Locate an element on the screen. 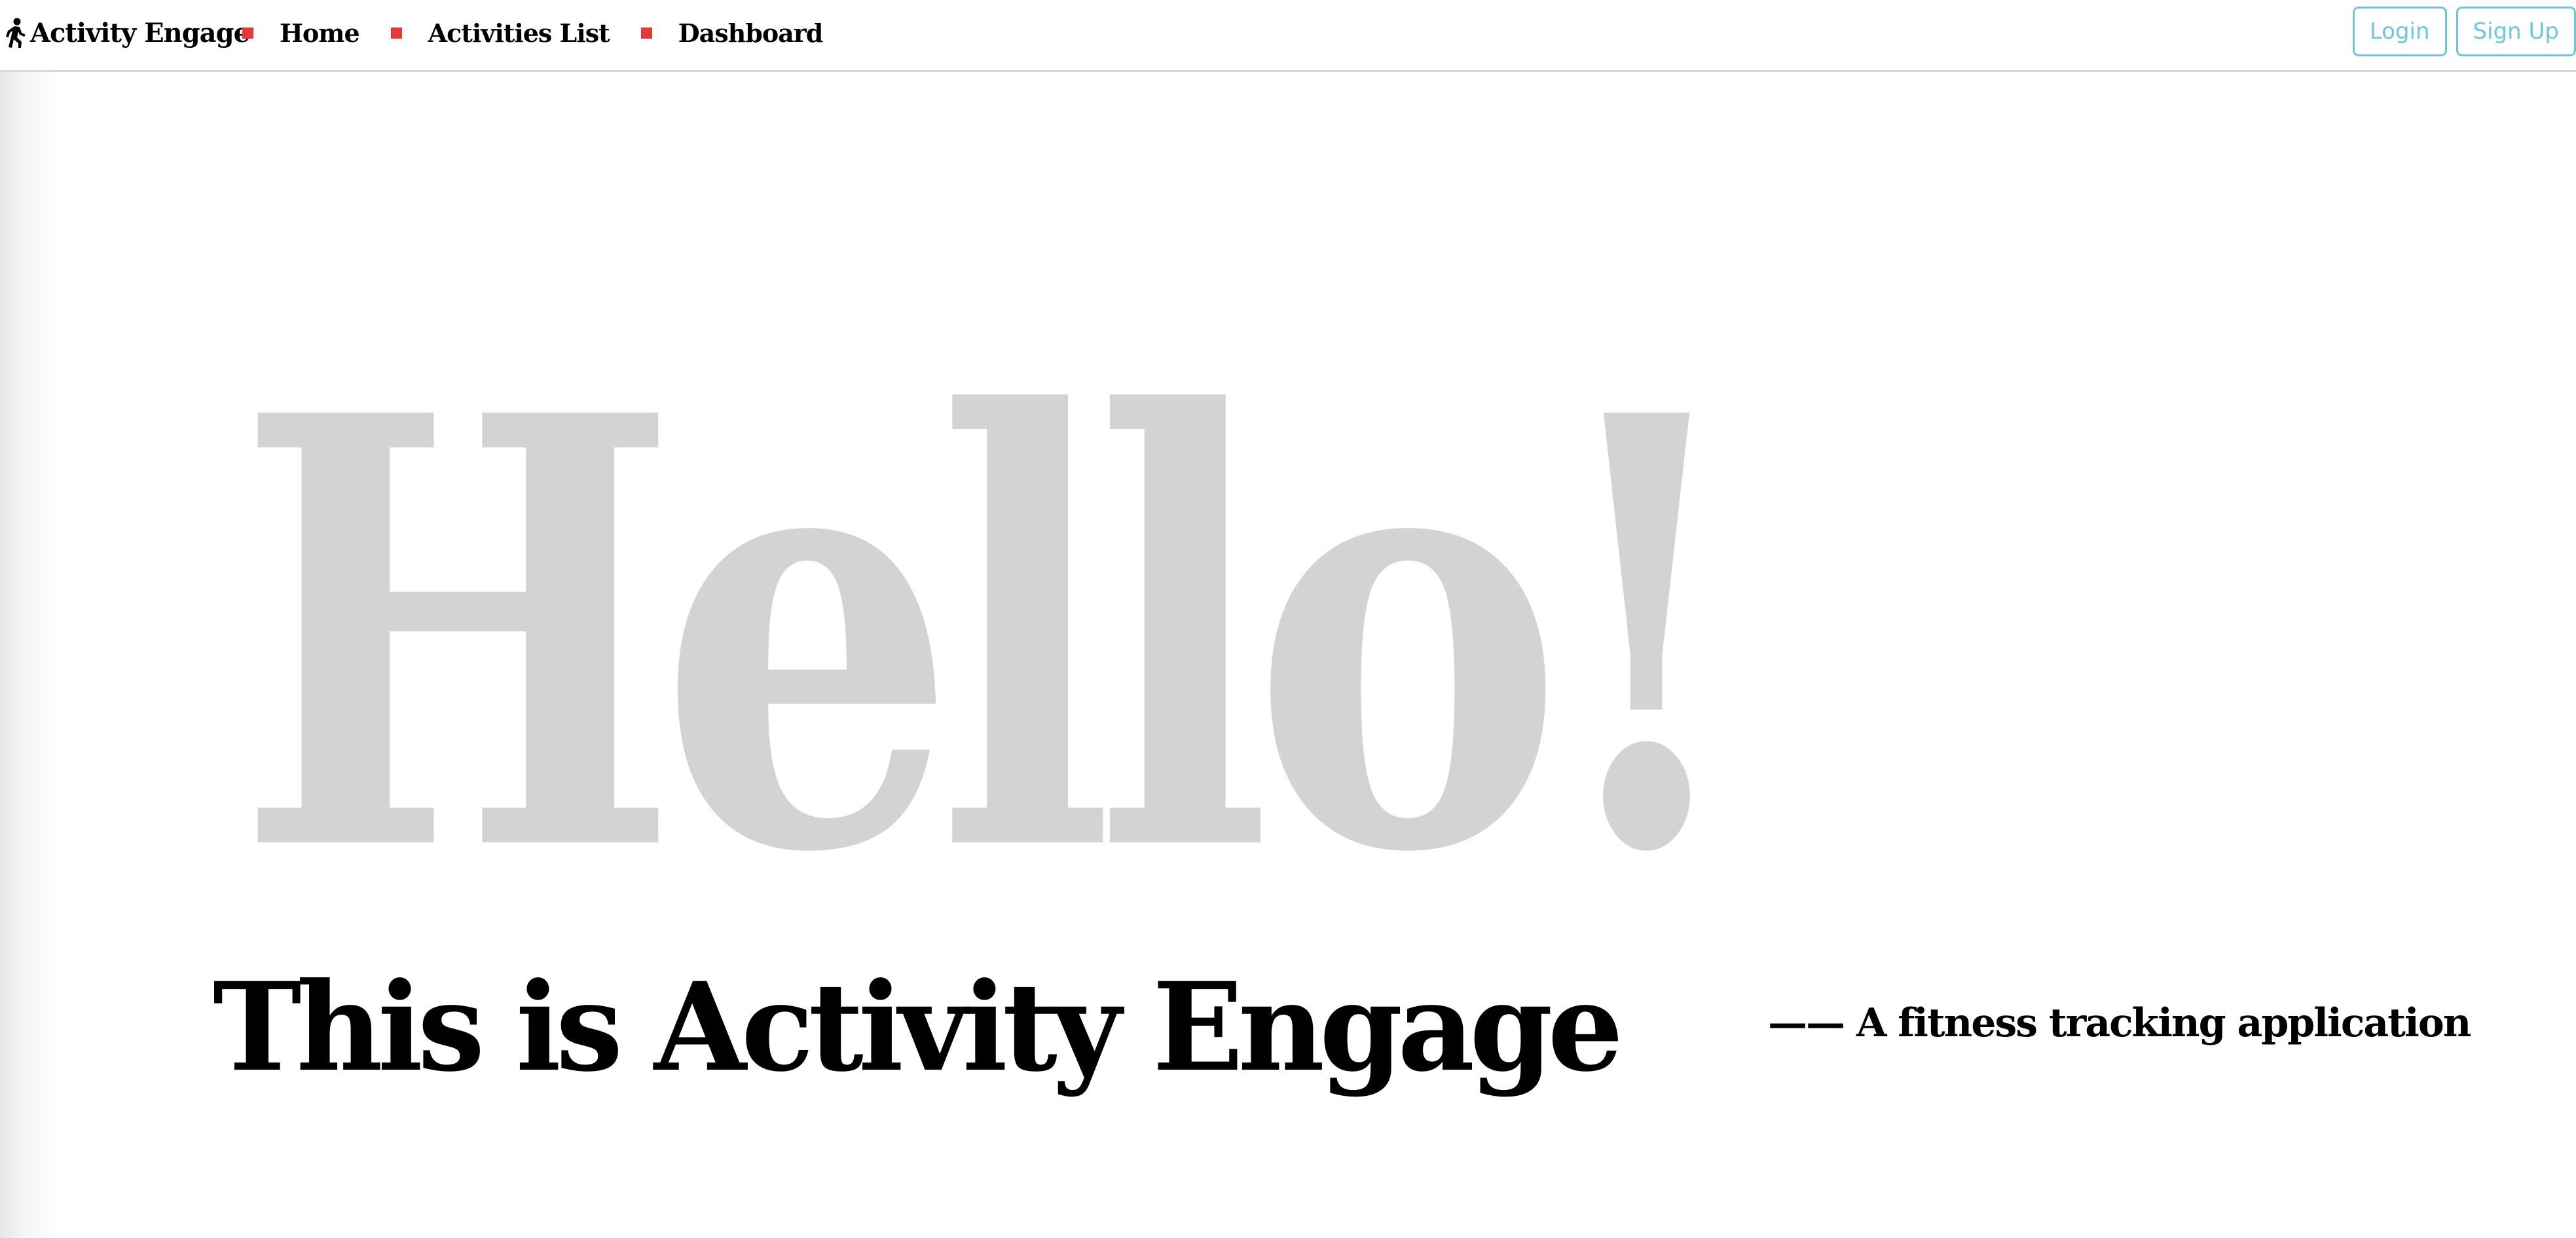 The width and height of the screenshot is (2576, 1238). brand-link: Activity Engage is located at coordinates (127, 32).